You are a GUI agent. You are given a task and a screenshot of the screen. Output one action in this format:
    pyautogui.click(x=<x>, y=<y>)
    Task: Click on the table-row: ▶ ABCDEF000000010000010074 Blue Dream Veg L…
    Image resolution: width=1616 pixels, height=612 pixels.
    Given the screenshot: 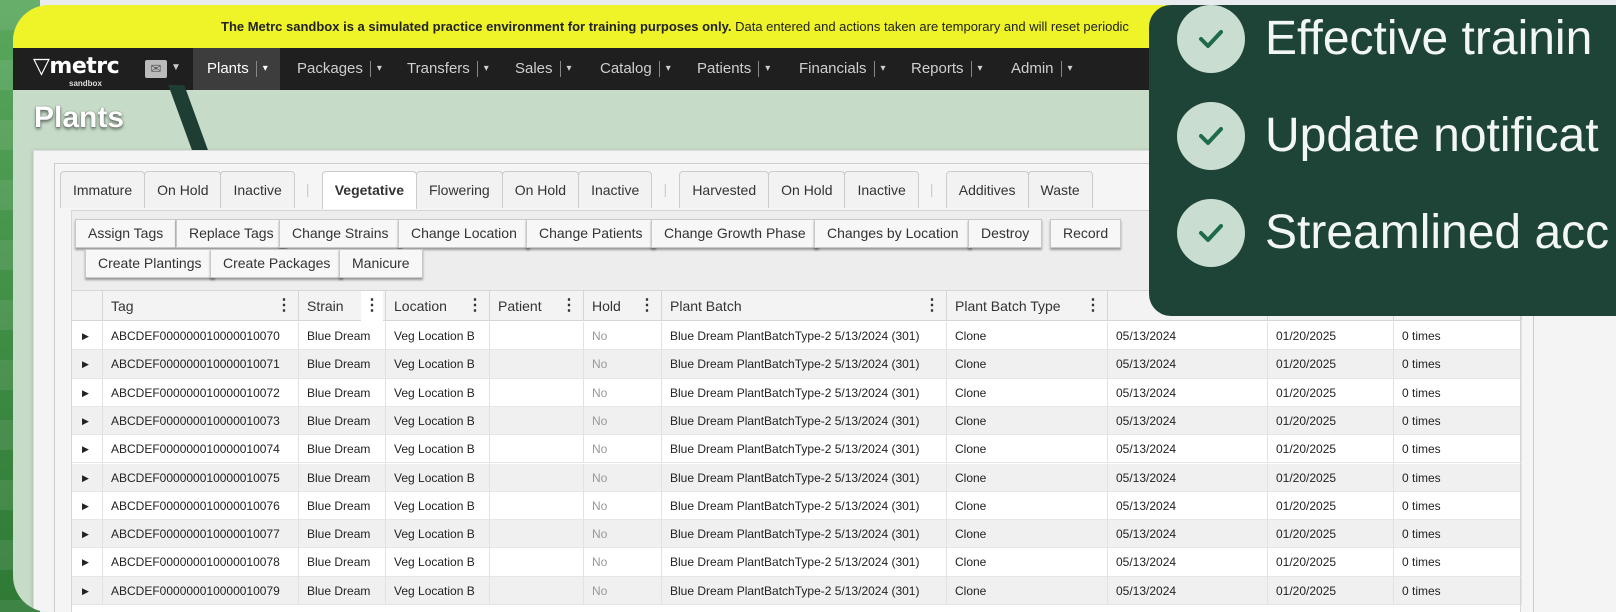 What is the action you would take?
    pyautogui.click(x=797, y=449)
    